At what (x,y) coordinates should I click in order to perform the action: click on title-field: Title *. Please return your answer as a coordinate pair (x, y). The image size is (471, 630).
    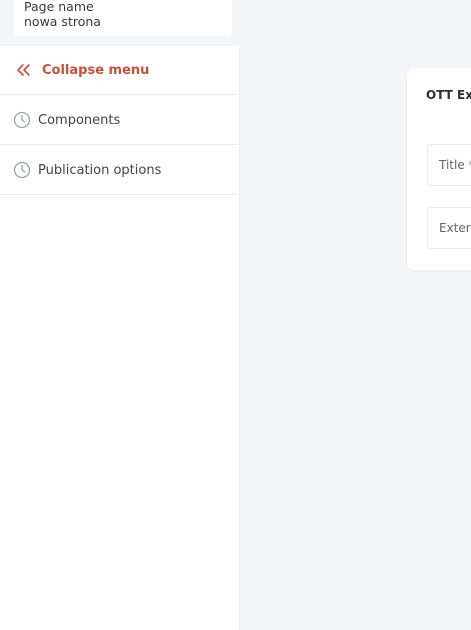
    Looking at the image, I should click on (449, 165).